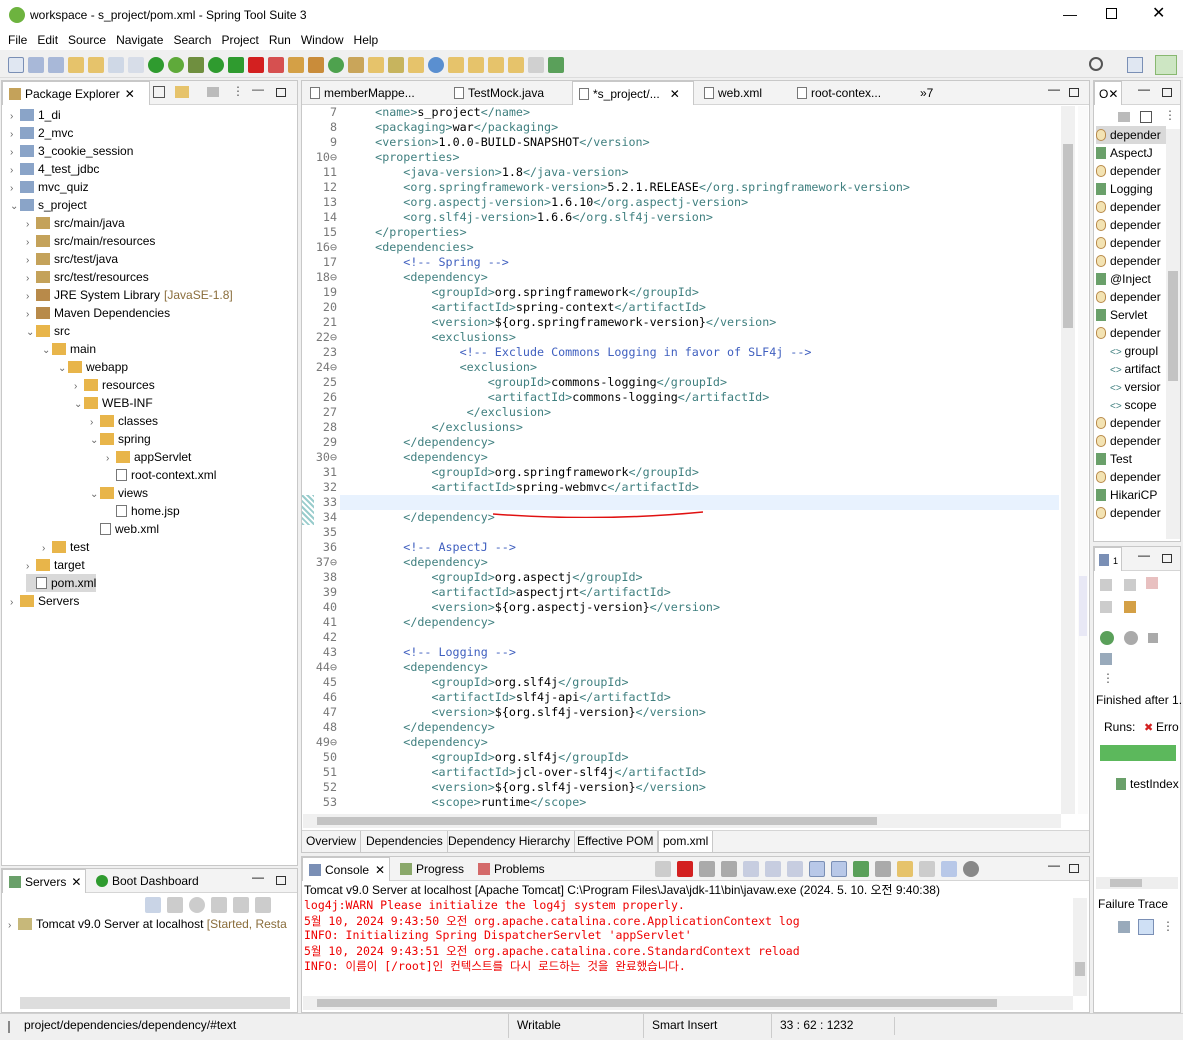 The height and width of the screenshot is (1040, 1183). What do you see at coordinates (49, 187) in the screenshot?
I see `tree-item: › mvc_quiz` at bounding box center [49, 187].